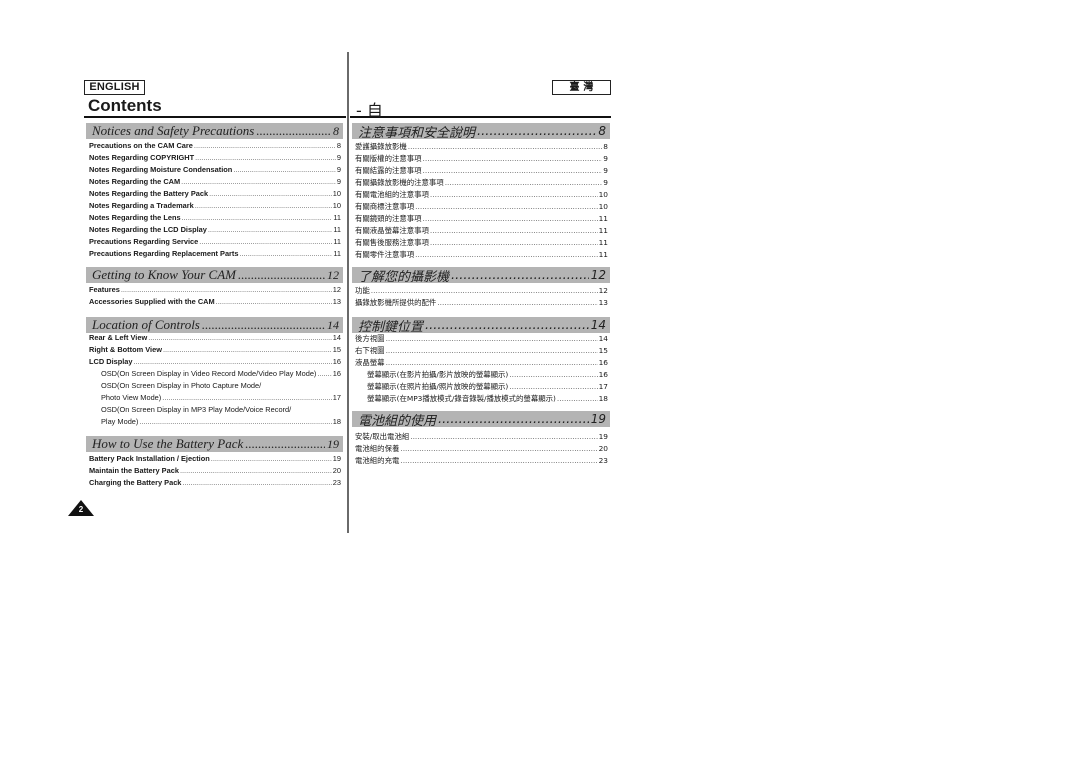 This screenshot has height=764, width=1080. I want to click on toc-entry: Notes Regarding the LCD Display 11, so click(215, 231).